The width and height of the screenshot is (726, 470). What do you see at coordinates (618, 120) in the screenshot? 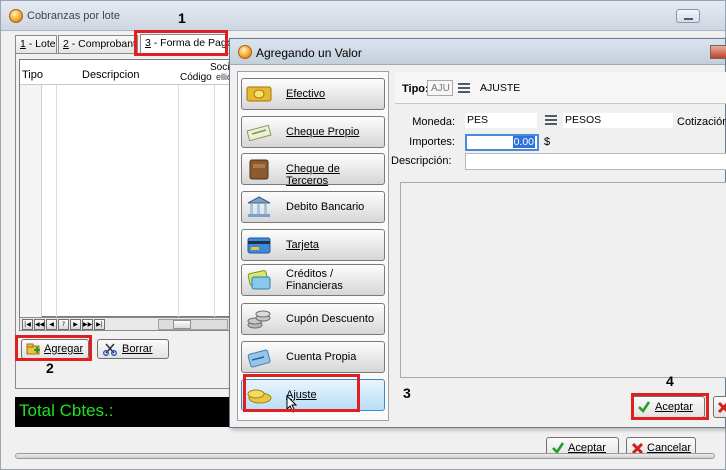
I see `moneda-description: PESOS` at bounding box center [618, 120].